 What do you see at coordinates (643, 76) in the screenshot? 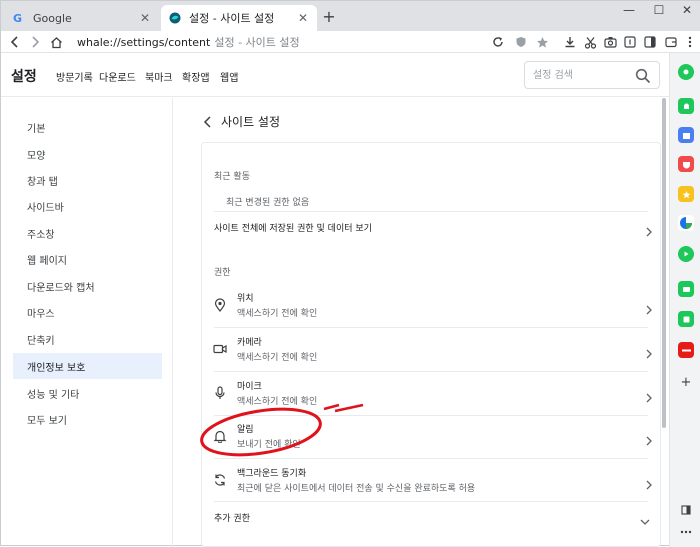
I see `search-icon` at bounding box center [643, 76].